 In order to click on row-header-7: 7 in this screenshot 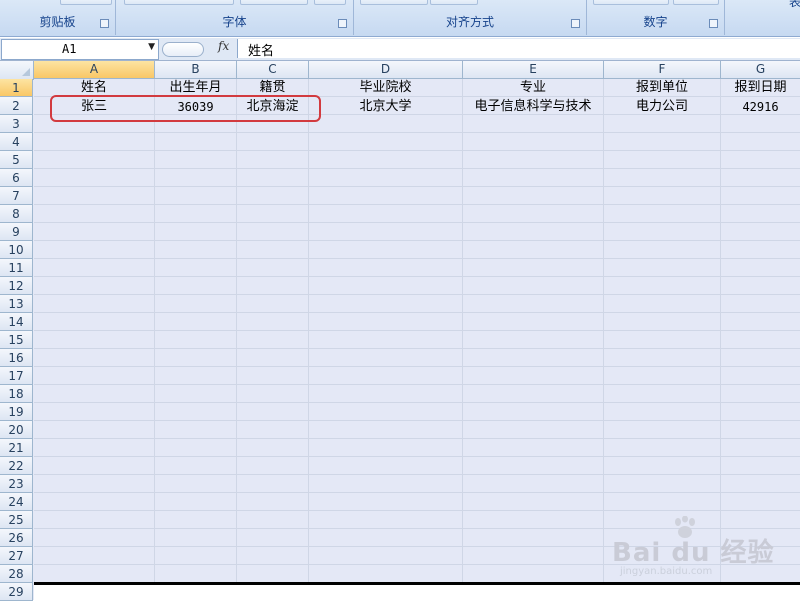, I will do `click(16, 196)`.